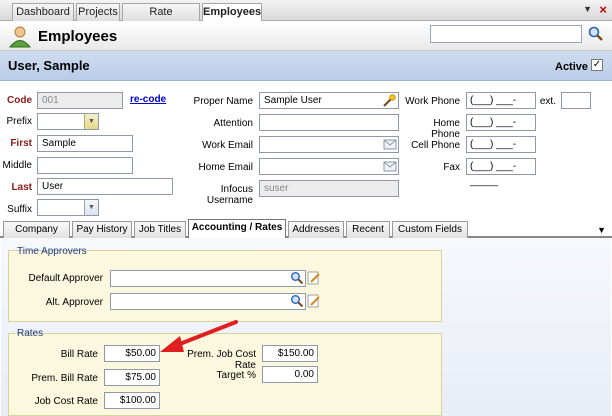  What do you see at coordinates (229, 195) in the screenshot?
I see `infocus-username-label: Infocus Username` at bounding box center [229, 195].